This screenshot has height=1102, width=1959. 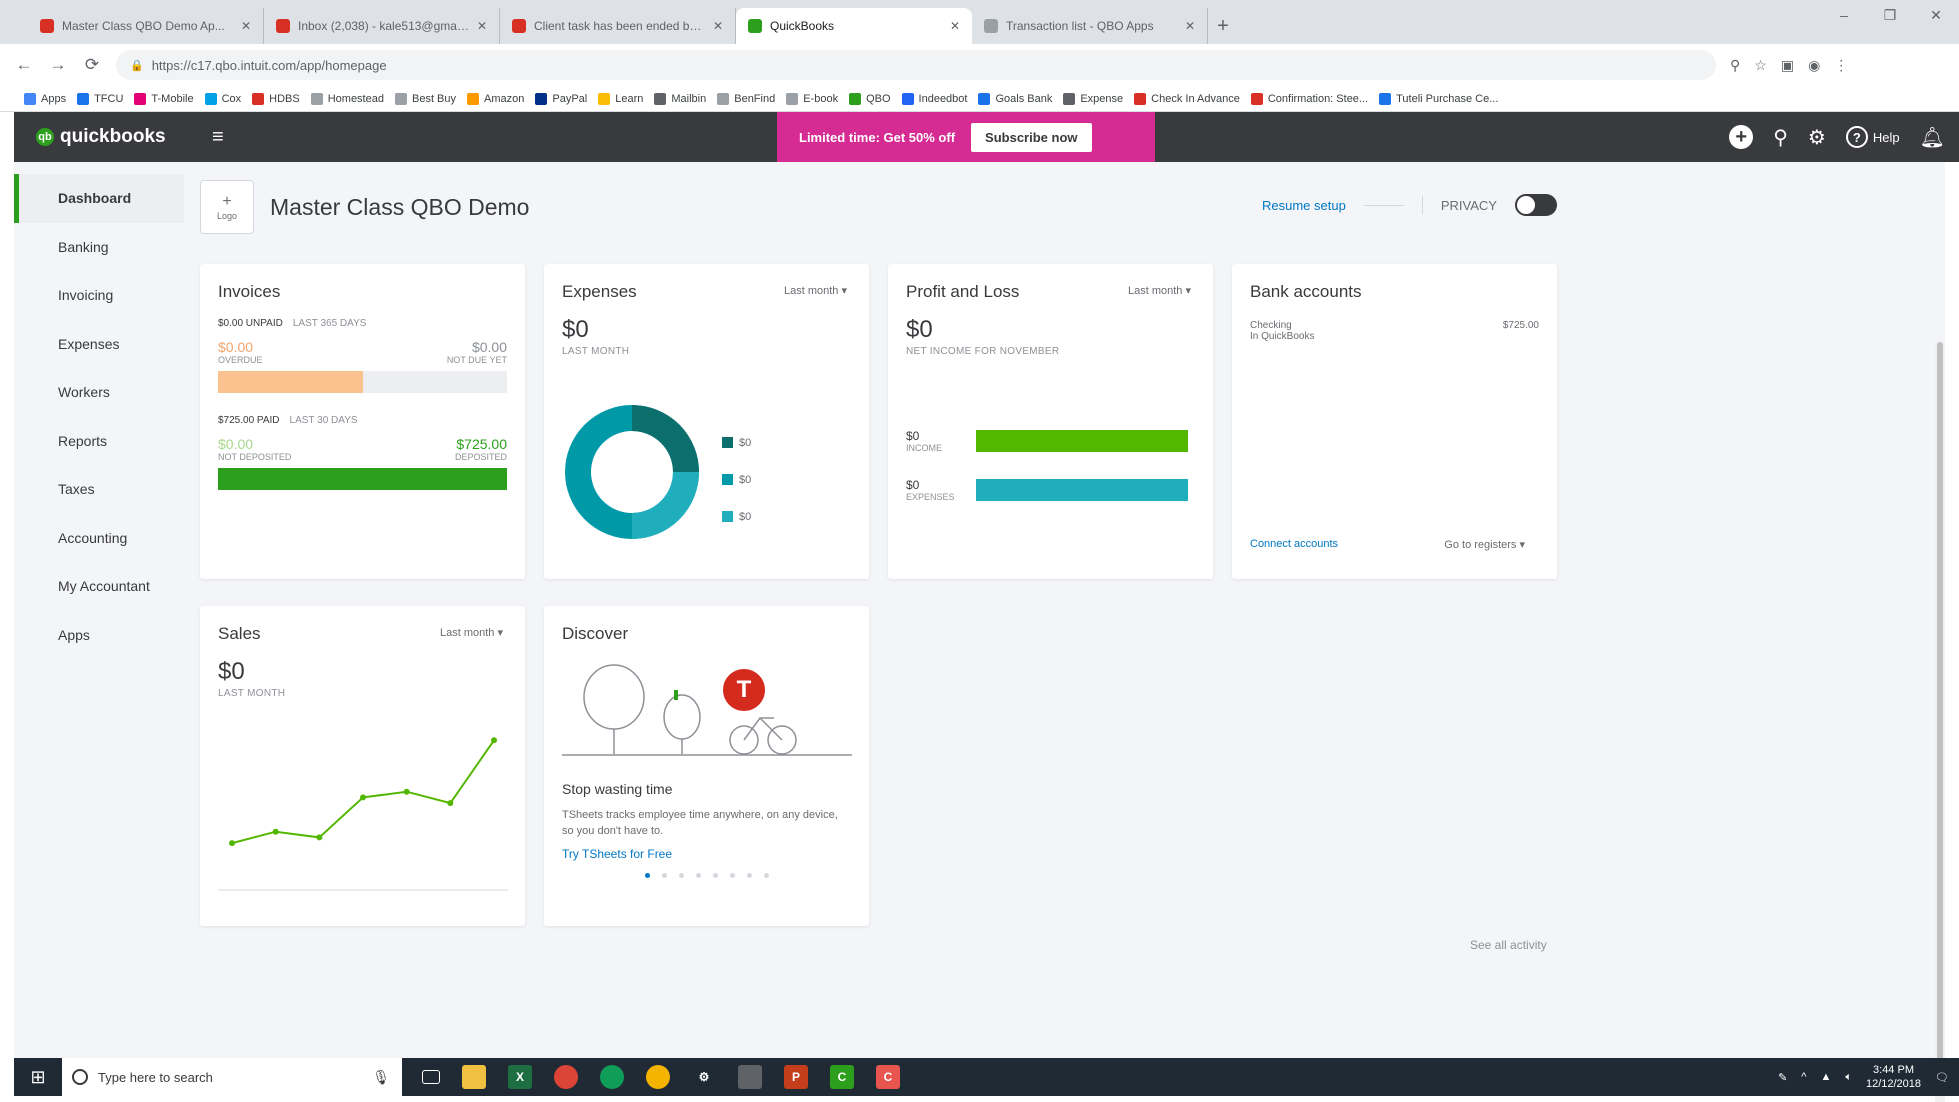 I want to click on volume-icon: 🔈︎, so click(x=1848, y=1077).